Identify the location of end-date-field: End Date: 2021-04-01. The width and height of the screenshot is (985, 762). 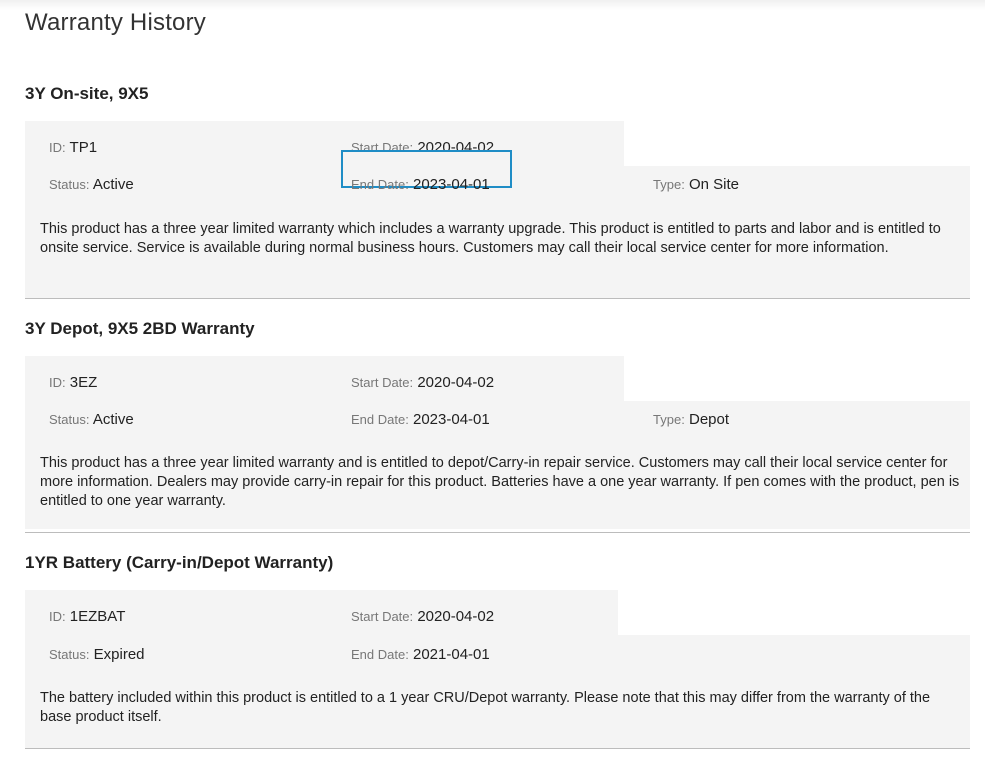
(420, 654).